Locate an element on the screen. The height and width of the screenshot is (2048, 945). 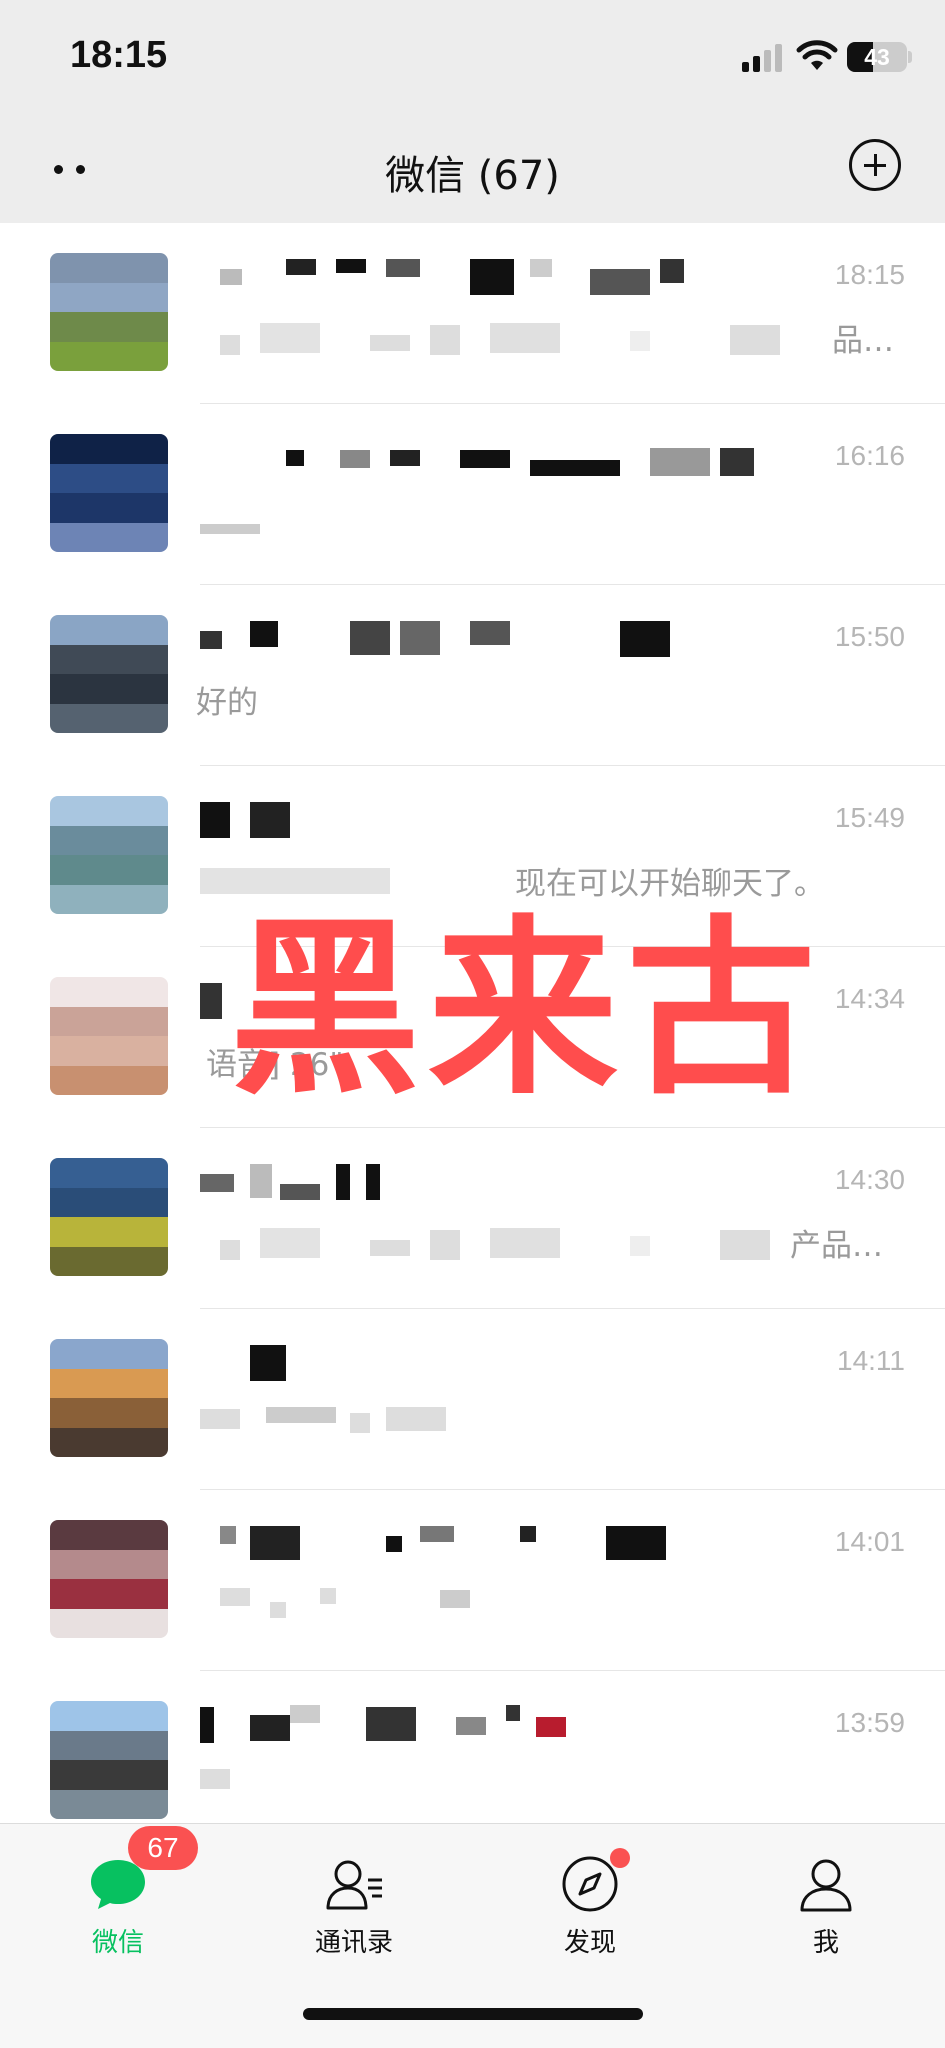
battery-icon: 43 is located at coordinates (877, 57).